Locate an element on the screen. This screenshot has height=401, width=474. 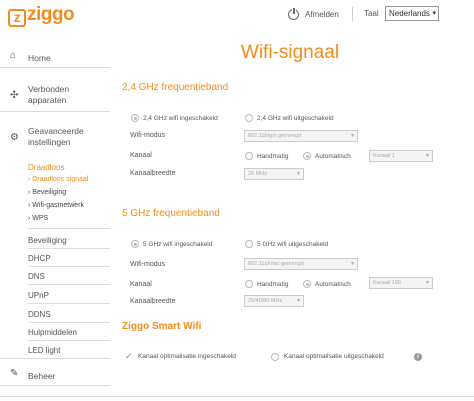
band-24-manual-label: Handmatig is located at coordinates (273, 156).